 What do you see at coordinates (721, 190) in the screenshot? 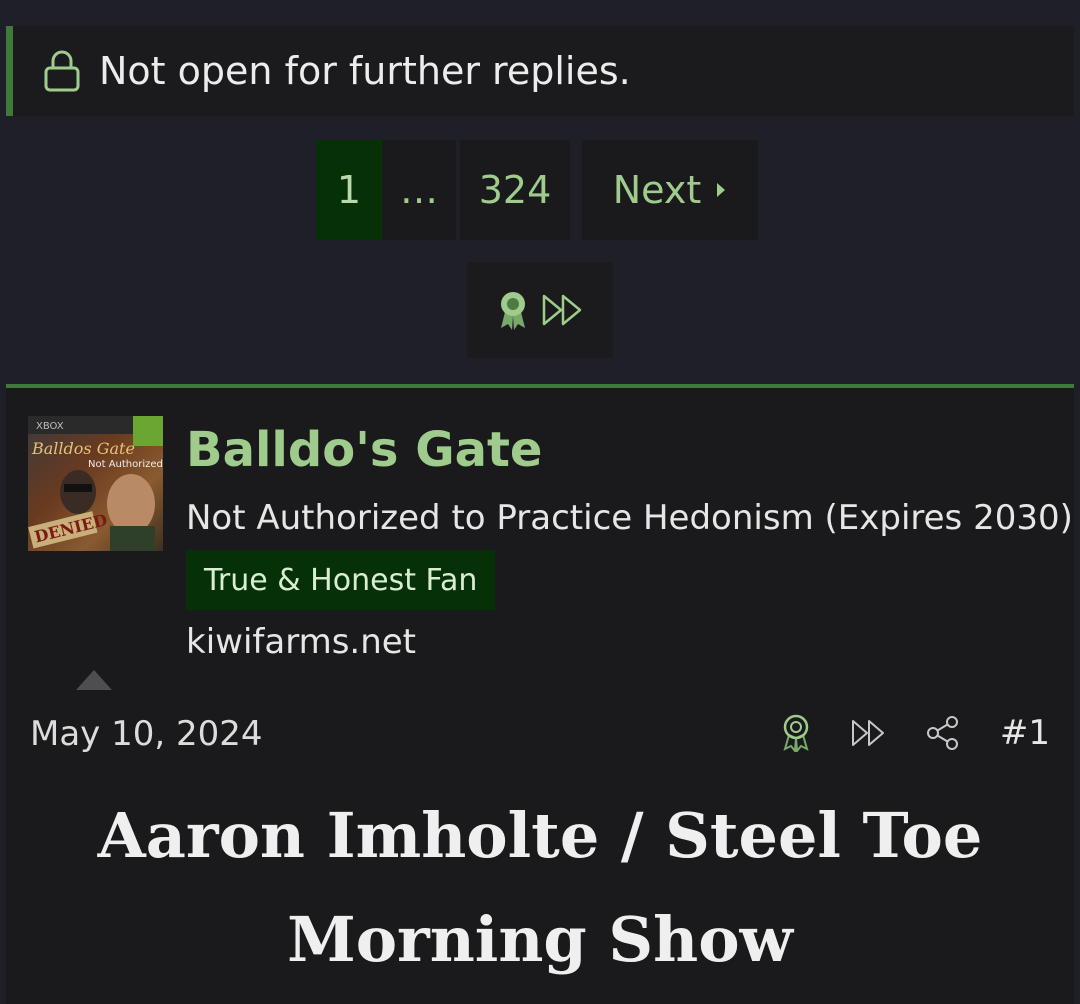
I see `caret-right-icon` at bounding box center [721, 190].